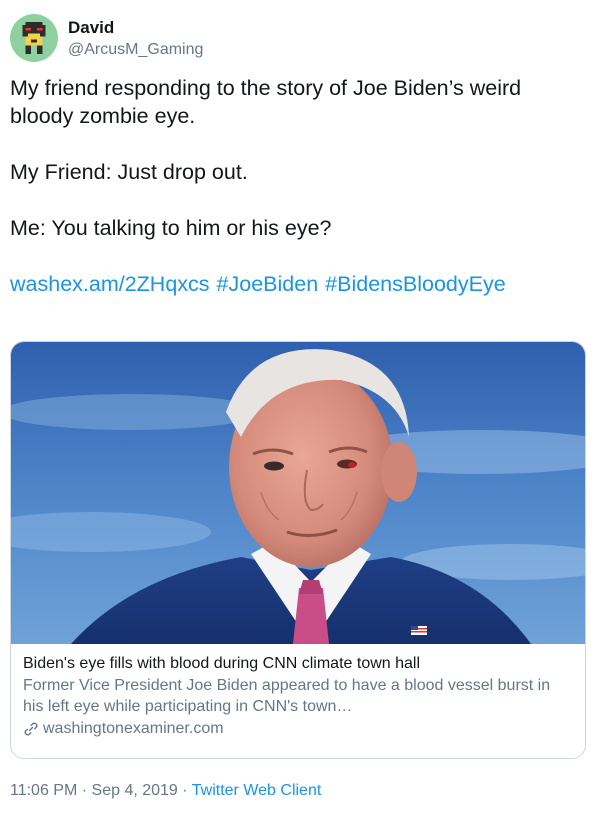 This screenshot has width=600, height=815. Describe the element at coordinates (31, 728) in the screenshot. I see `link-icon` at that location.